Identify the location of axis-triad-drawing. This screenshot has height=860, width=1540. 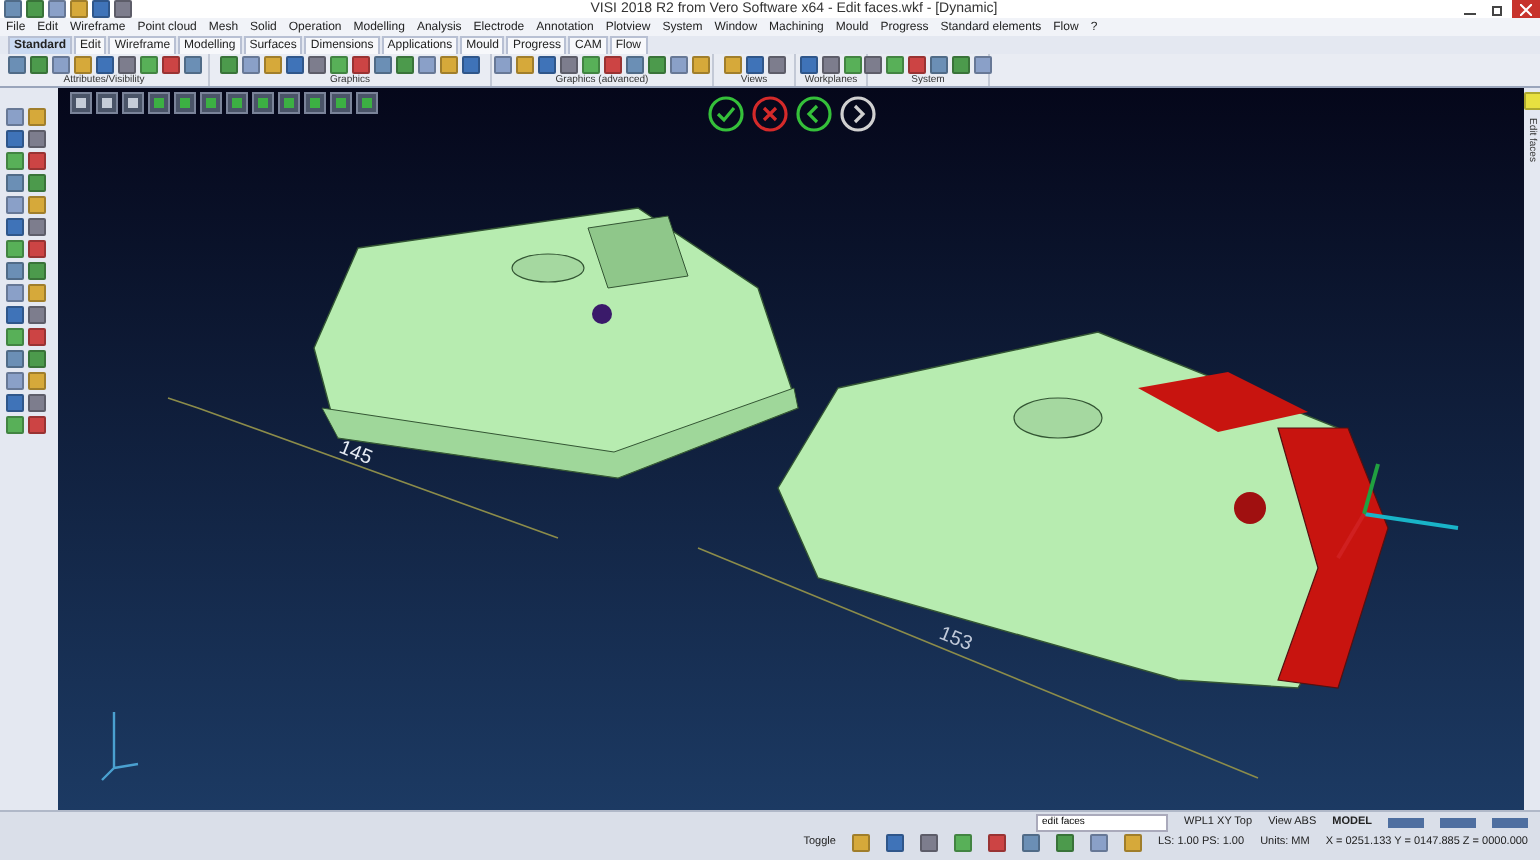
(1397, 511).